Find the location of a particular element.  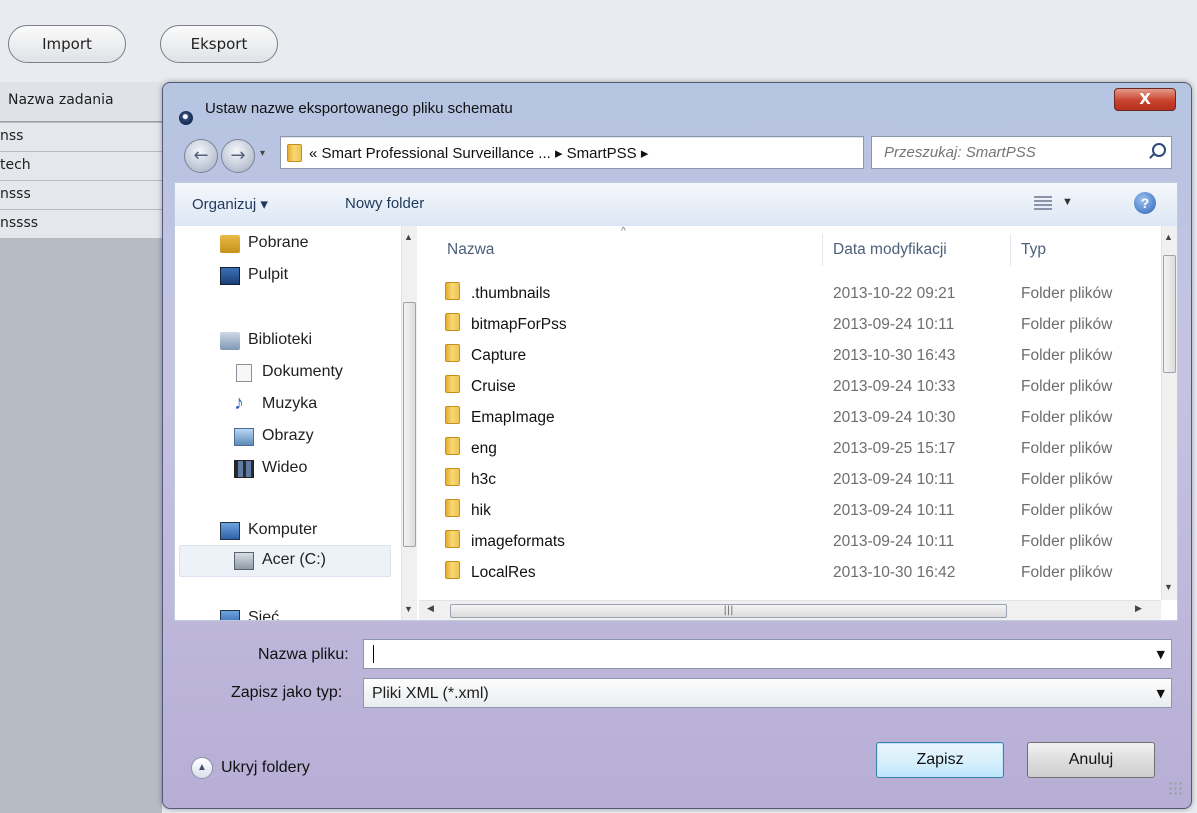

file-date: 2013-09-25 15:17 is located at coordinates (894, 448).